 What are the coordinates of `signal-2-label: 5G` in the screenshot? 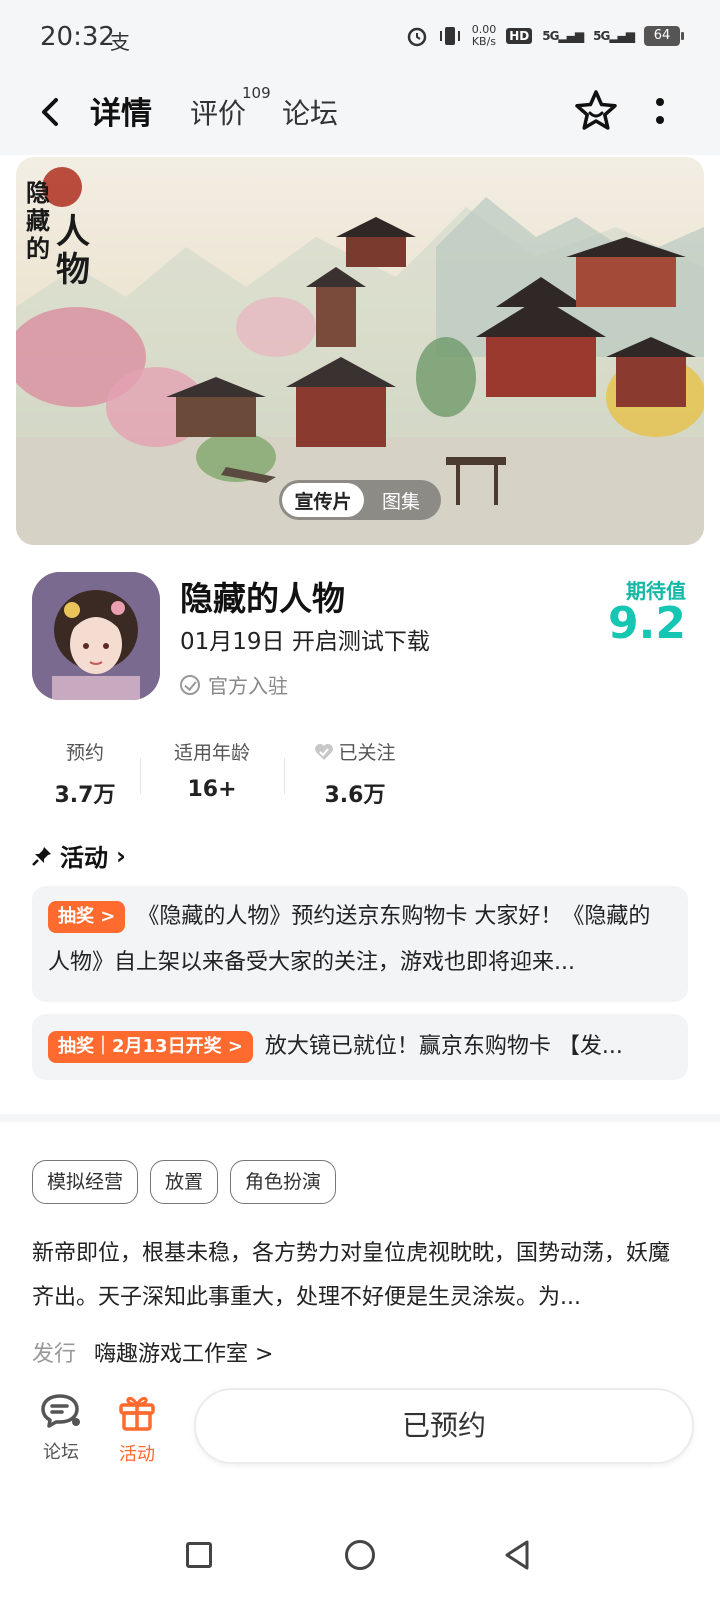 It's located at (601, 36).